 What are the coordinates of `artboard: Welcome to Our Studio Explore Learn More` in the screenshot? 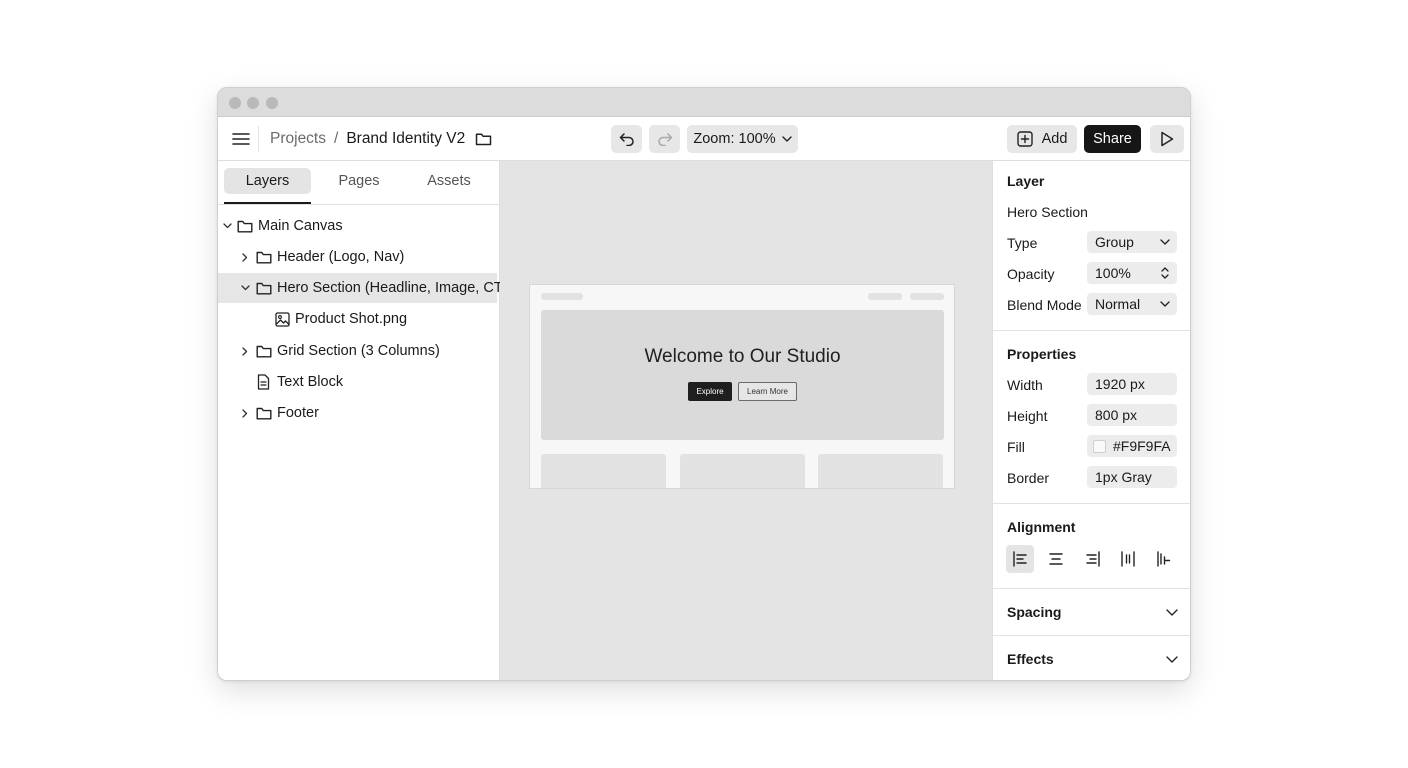 It's located at (742, 386).